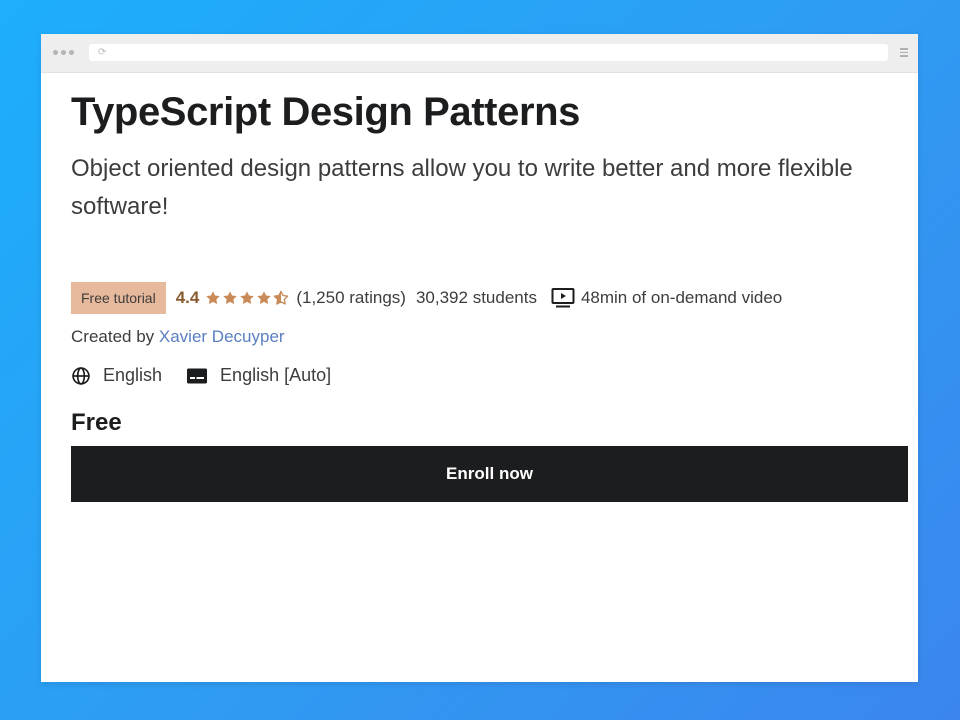 This screenshot has width=960, height=720. I want to click on address-bar: ⟳, so click(488, 52).